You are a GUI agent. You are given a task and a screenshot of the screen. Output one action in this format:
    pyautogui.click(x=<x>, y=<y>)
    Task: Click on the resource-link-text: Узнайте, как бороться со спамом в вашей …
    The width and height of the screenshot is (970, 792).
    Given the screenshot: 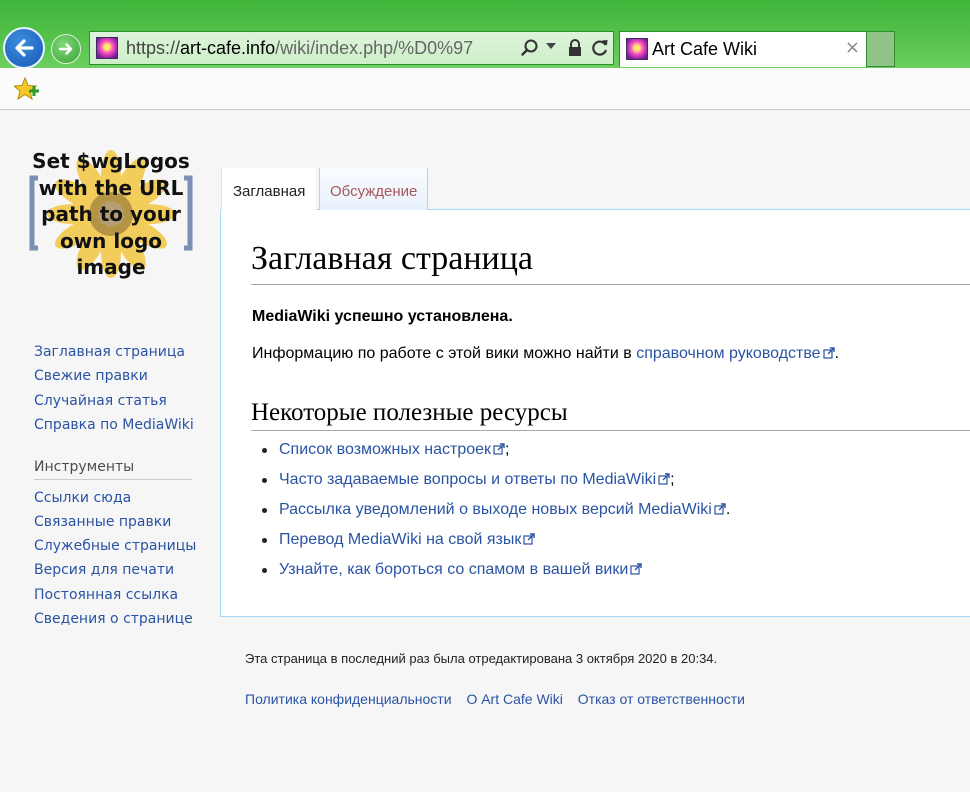 What is the action you would take?
    pyautogui.click(x=454, y=569)
    